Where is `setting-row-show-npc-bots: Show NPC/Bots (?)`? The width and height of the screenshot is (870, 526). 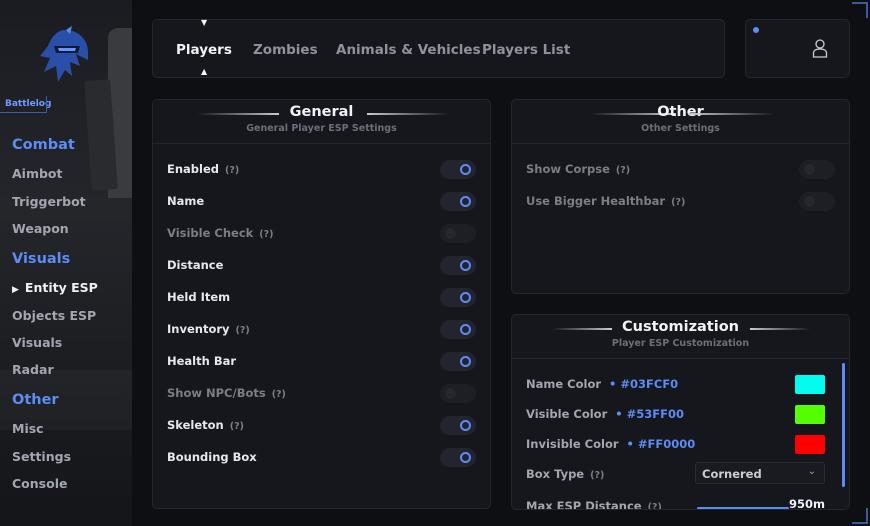
setting-row-show-npc-bots: Show NPC/Bots (?) is located at coordinates (321, 394).